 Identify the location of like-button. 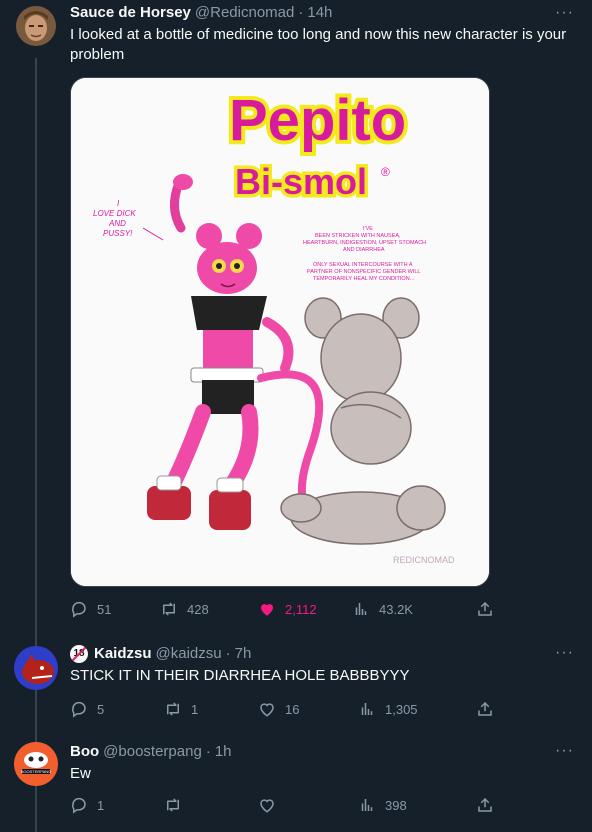
(271, 805).